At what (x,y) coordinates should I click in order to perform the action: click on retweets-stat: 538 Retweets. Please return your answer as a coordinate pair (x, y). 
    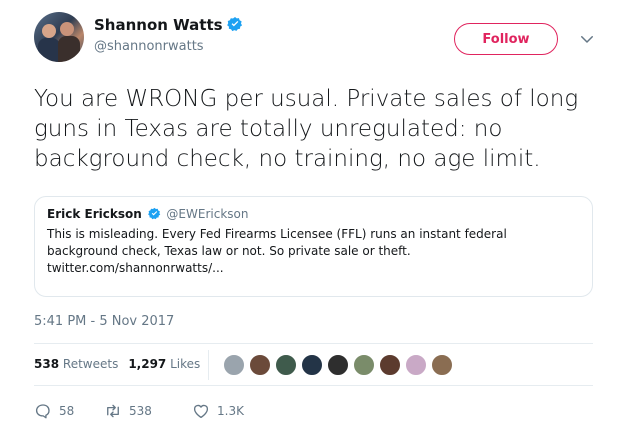
    Looking at the image, I should click on (76, 364).